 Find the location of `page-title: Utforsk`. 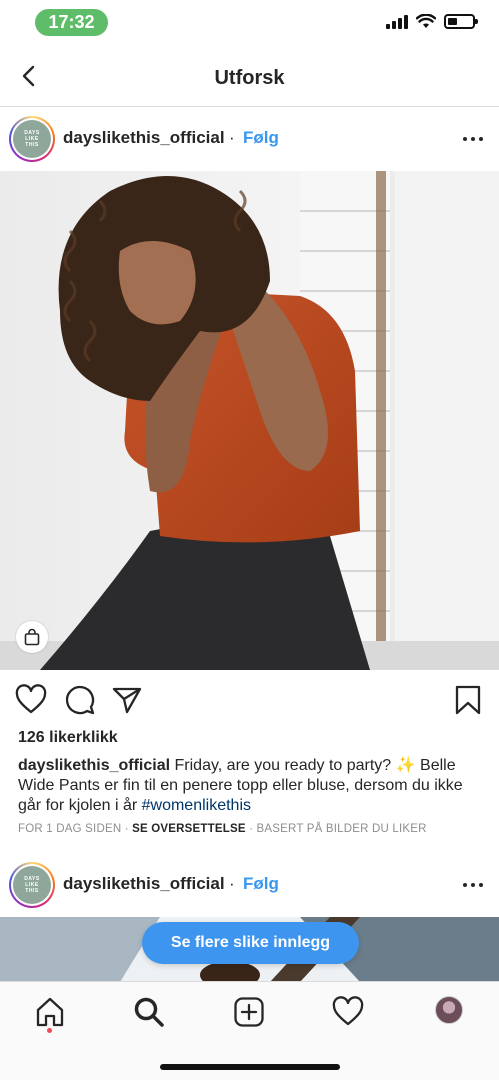

page-title: Utforsk is located at coordinates (249, 78).